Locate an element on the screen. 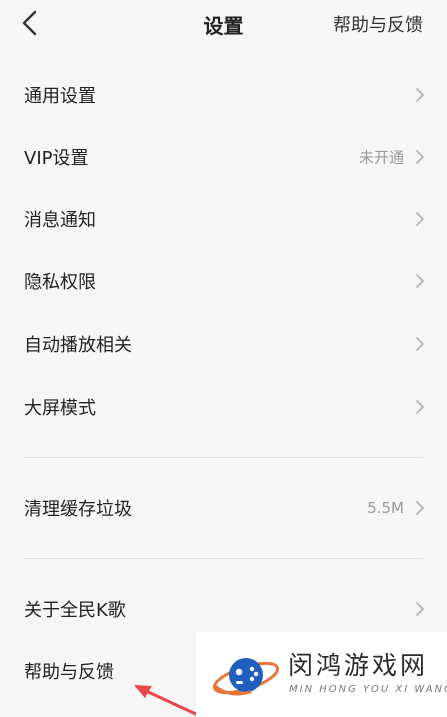 This screenshot has height=717, width=447. settings-item-label: 消息通知 is located at coordinates (60, 220).